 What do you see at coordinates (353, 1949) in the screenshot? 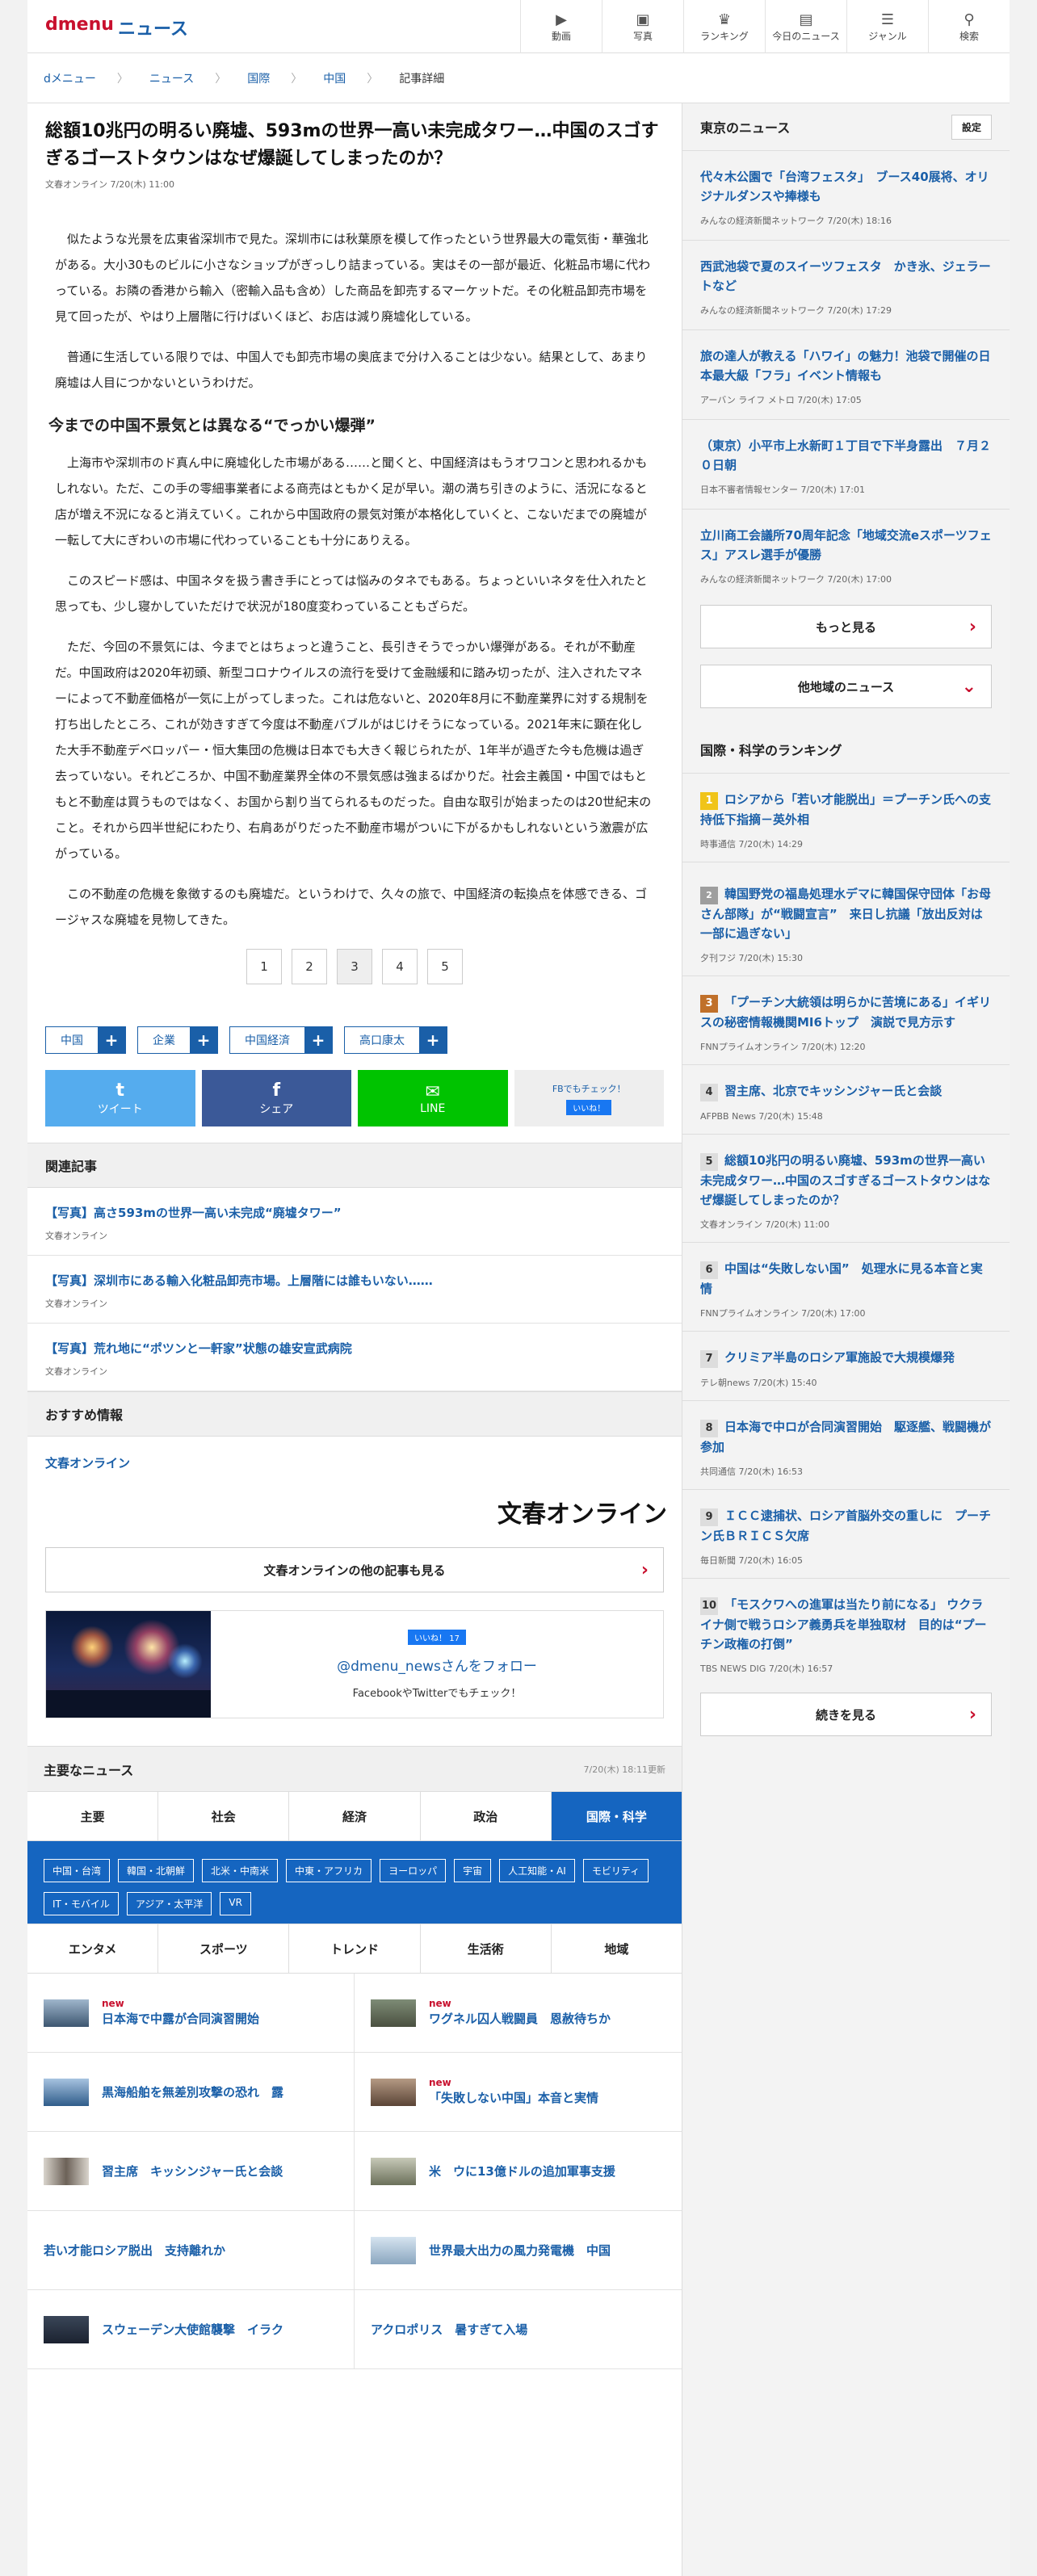
I see `tab-trend: トレンド` at bounding box center [353, 1949].